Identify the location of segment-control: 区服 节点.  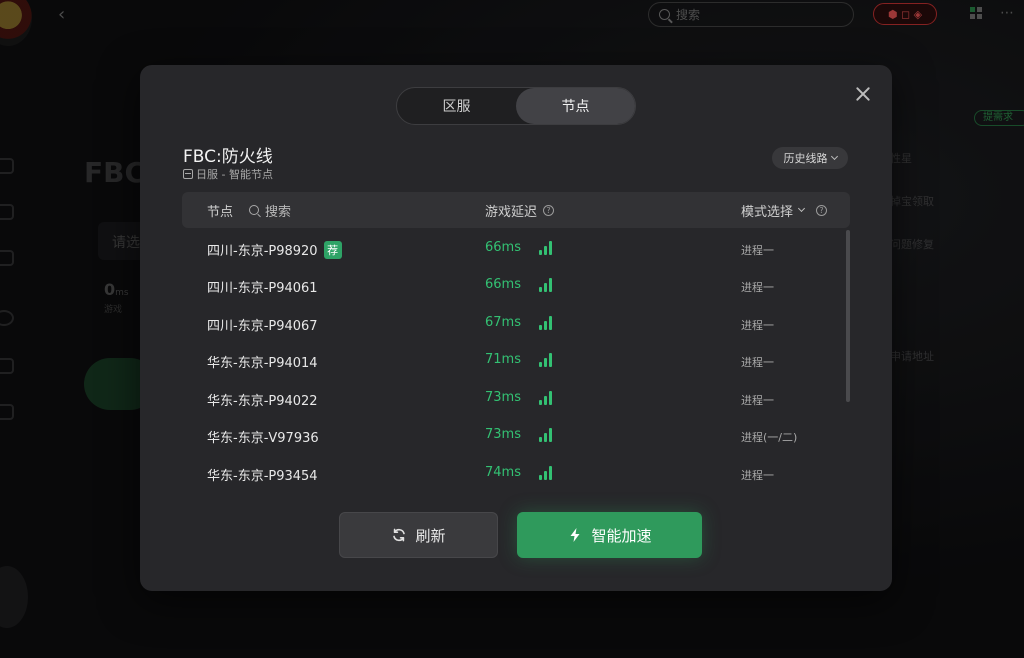
(516, 106).